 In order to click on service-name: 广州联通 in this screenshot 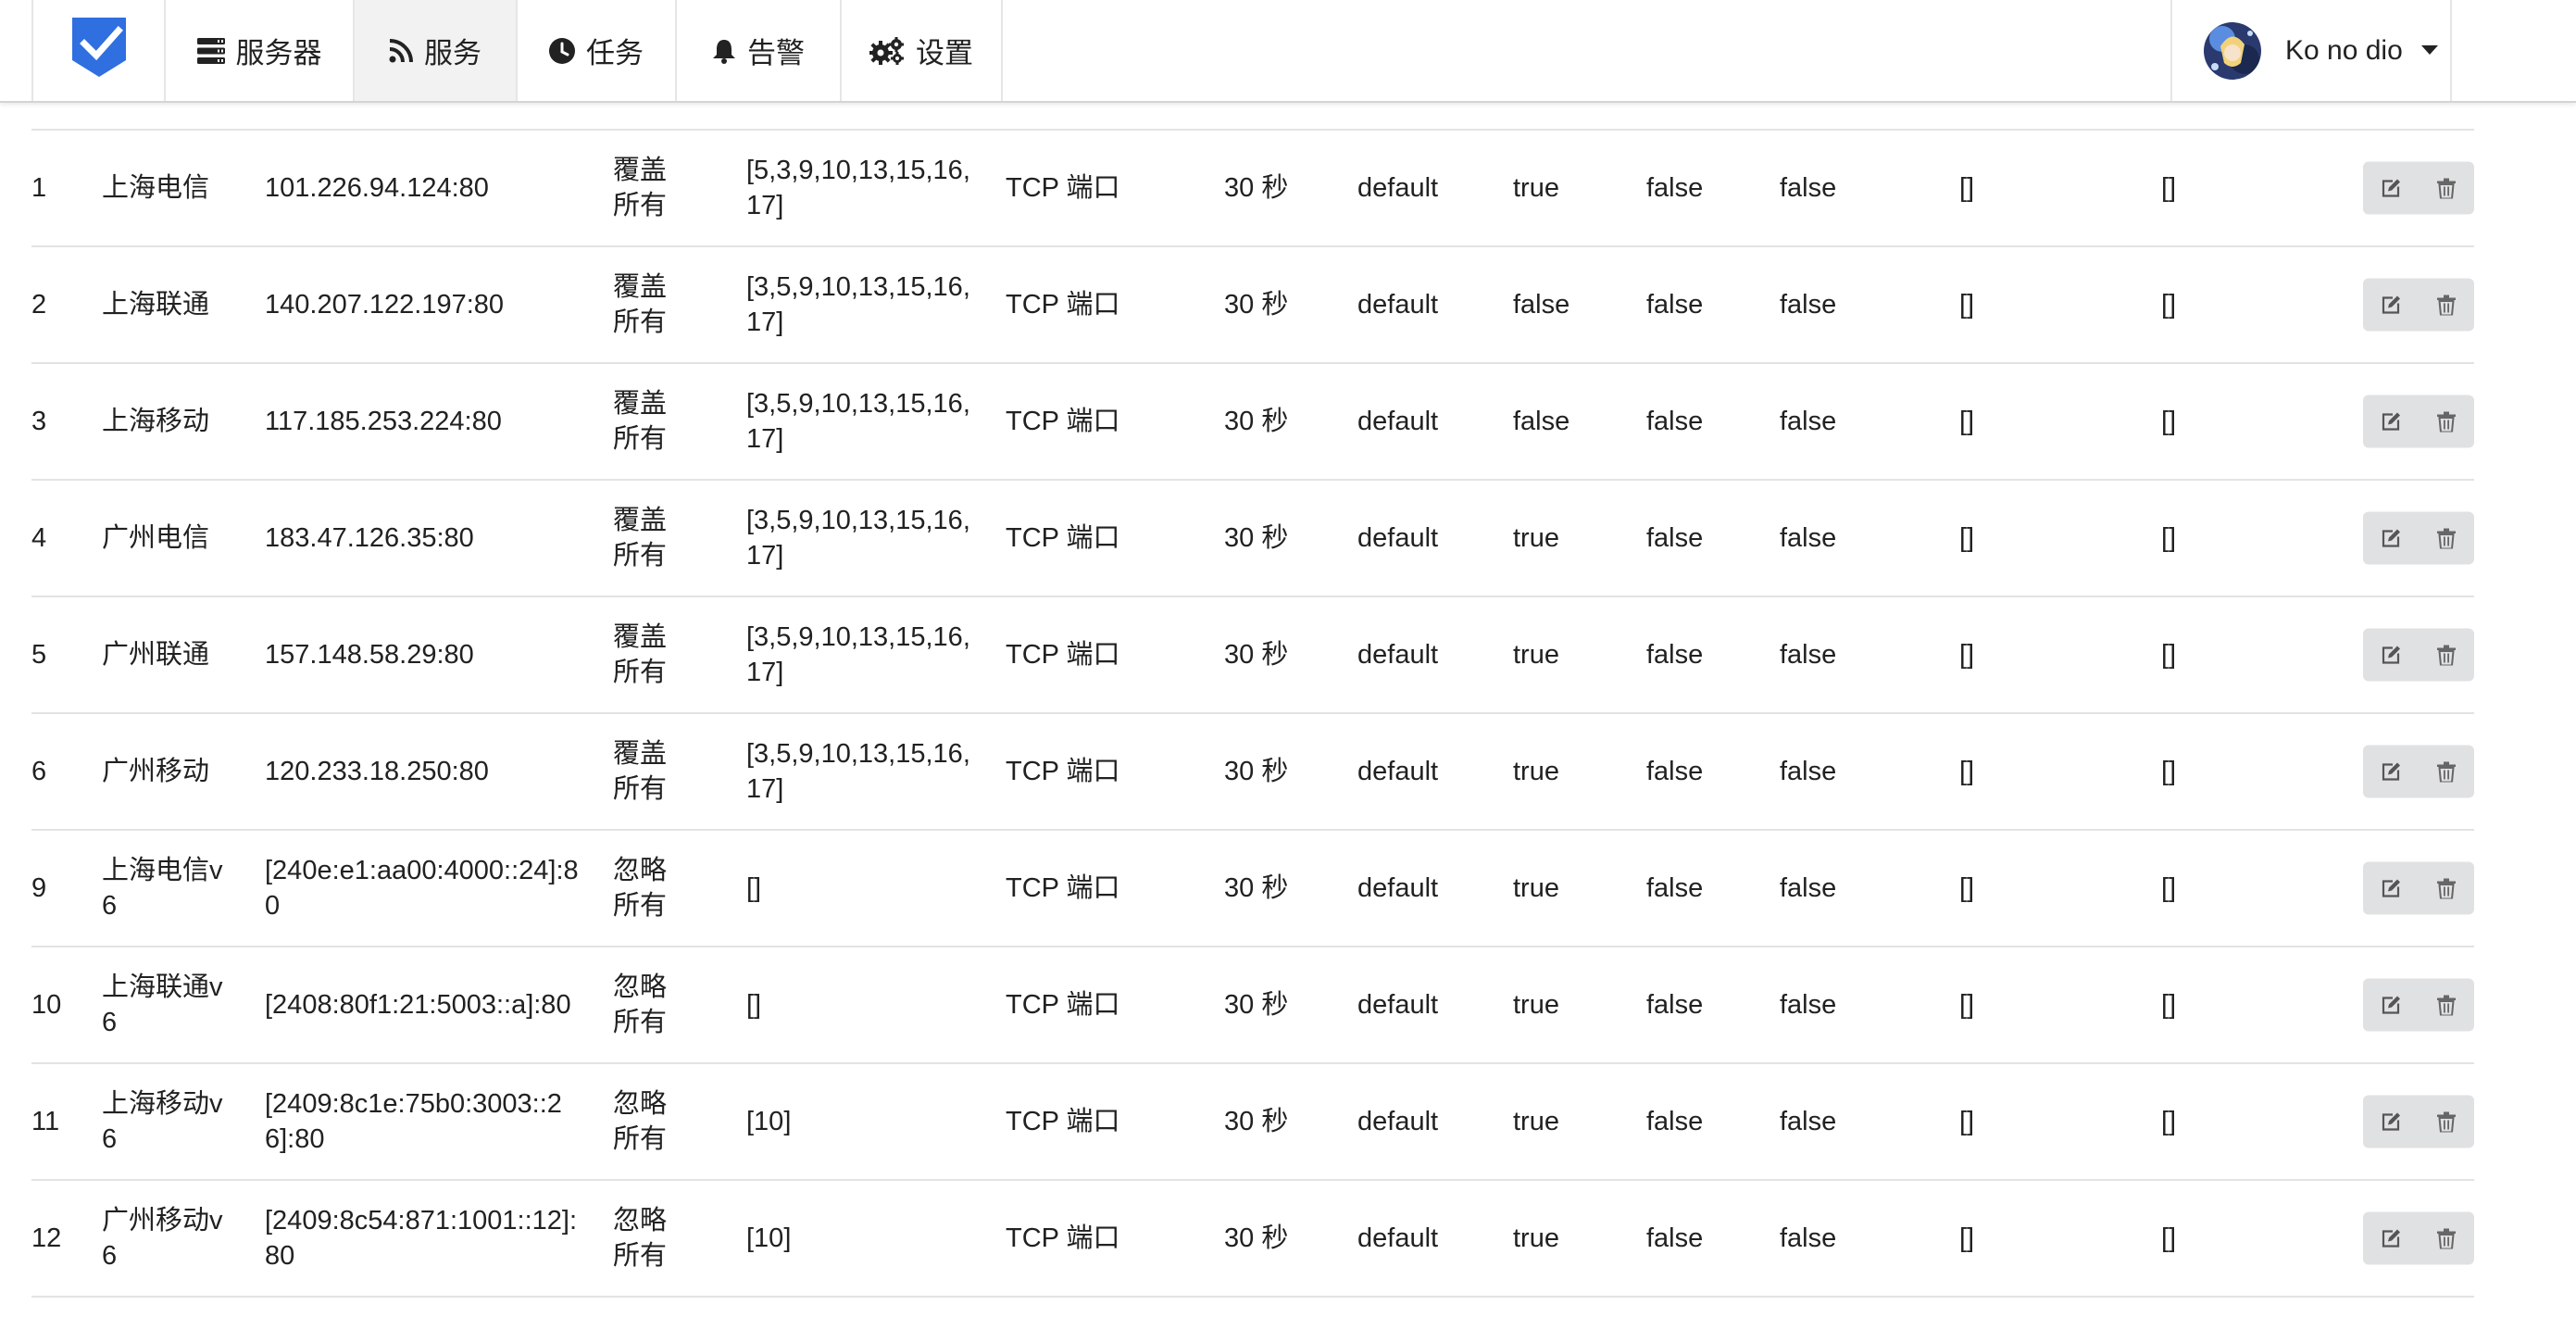, I will do `click(156, 655)`.